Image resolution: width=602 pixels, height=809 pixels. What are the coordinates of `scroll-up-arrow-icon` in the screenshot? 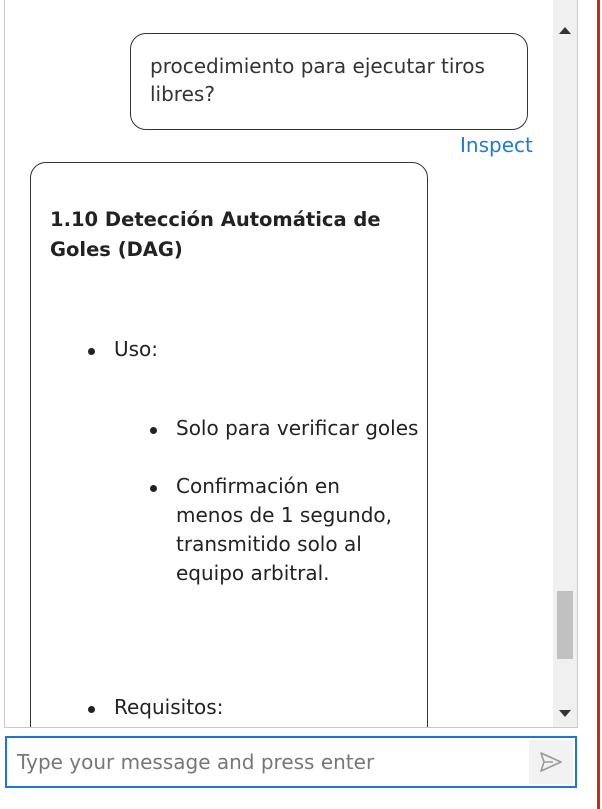 It's located at (565, 30).